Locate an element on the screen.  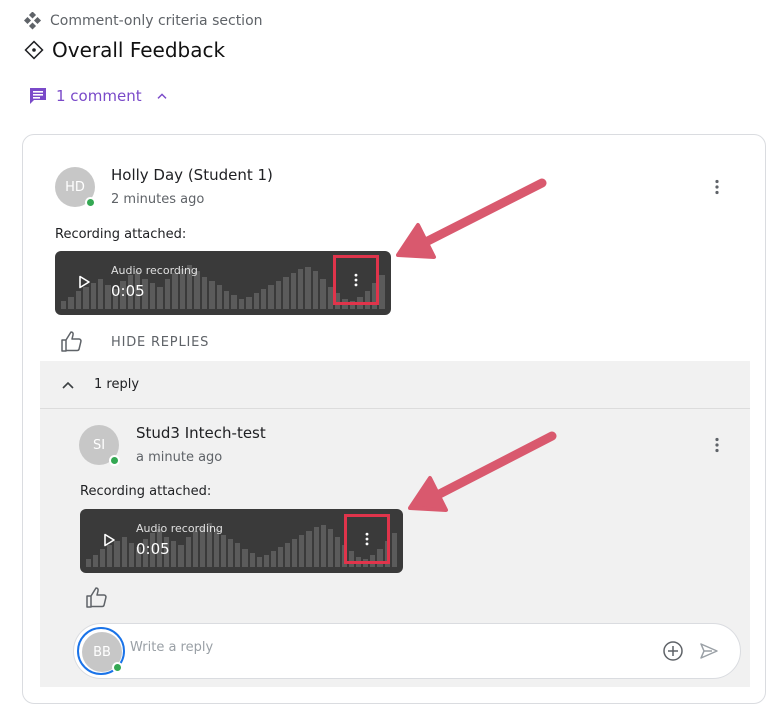
comments-count-label: 1 comment is located at coordinates (99, 96).